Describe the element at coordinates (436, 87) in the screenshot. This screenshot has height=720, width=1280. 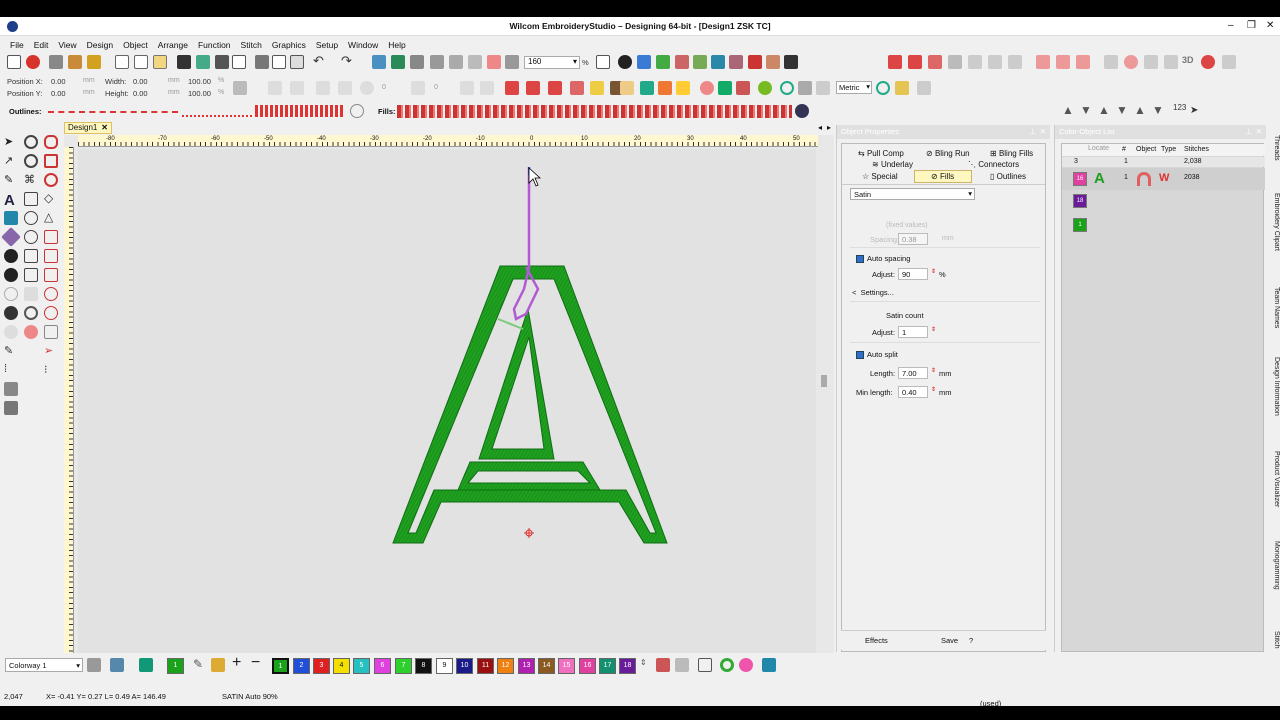
I see `skew-value: 0` at that location.